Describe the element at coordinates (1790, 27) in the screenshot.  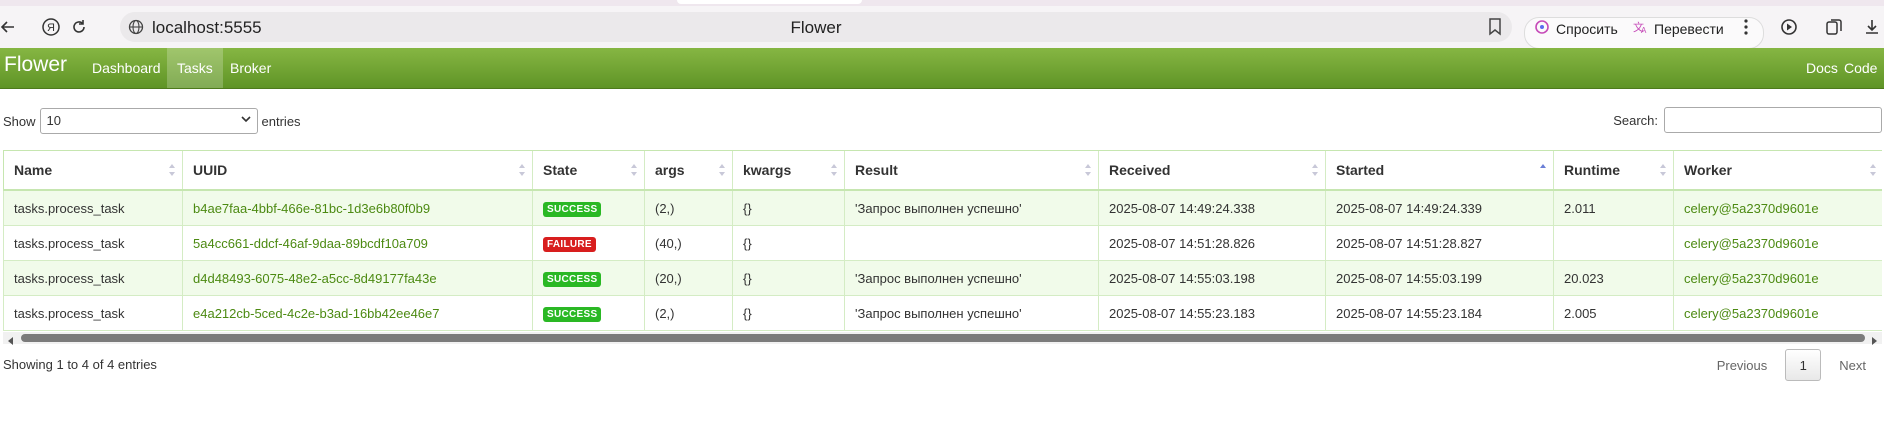
I see `media-icon` at that location.